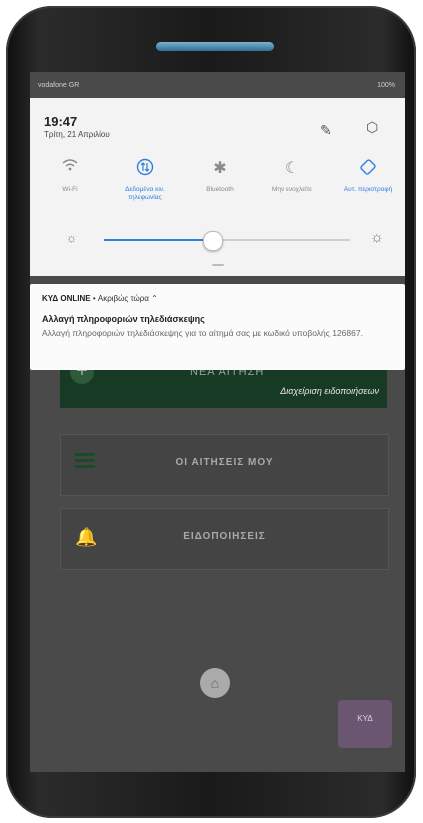 This screenshot has height=823, width=423. I want to click on battery-label: 100%, so click(386, 85).